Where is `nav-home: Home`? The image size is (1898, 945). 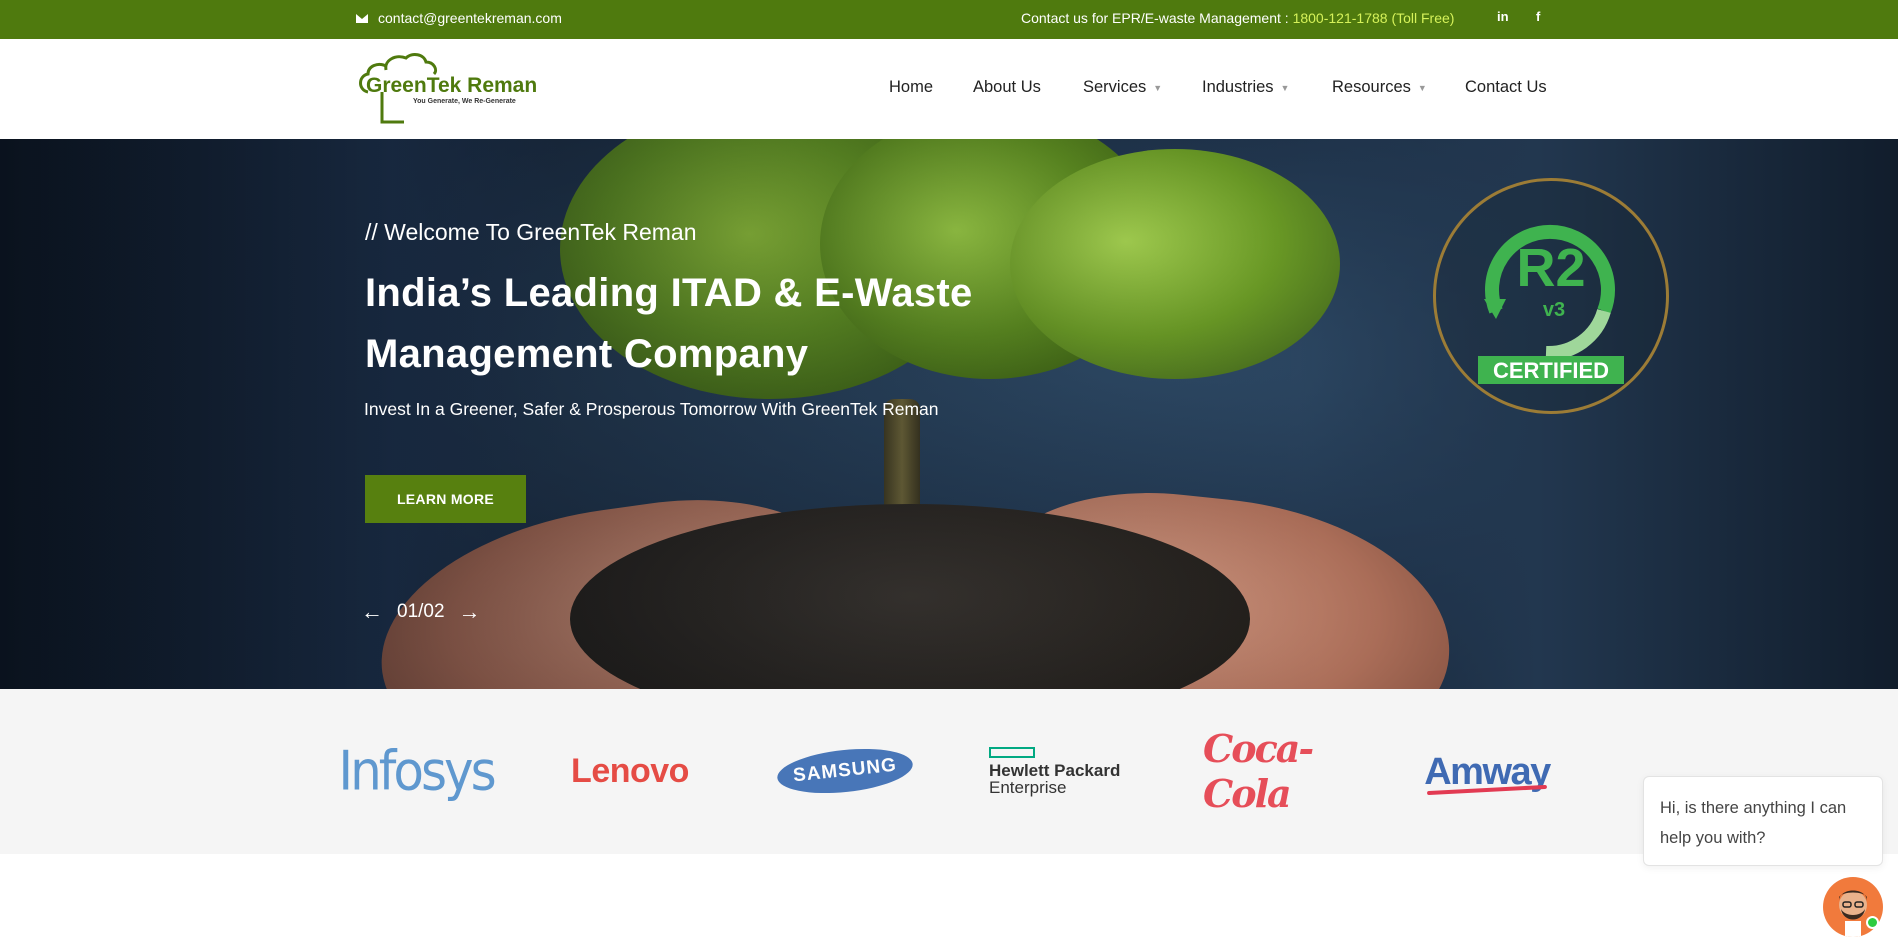 nav-home: Home is located at coordinates (911, 87).